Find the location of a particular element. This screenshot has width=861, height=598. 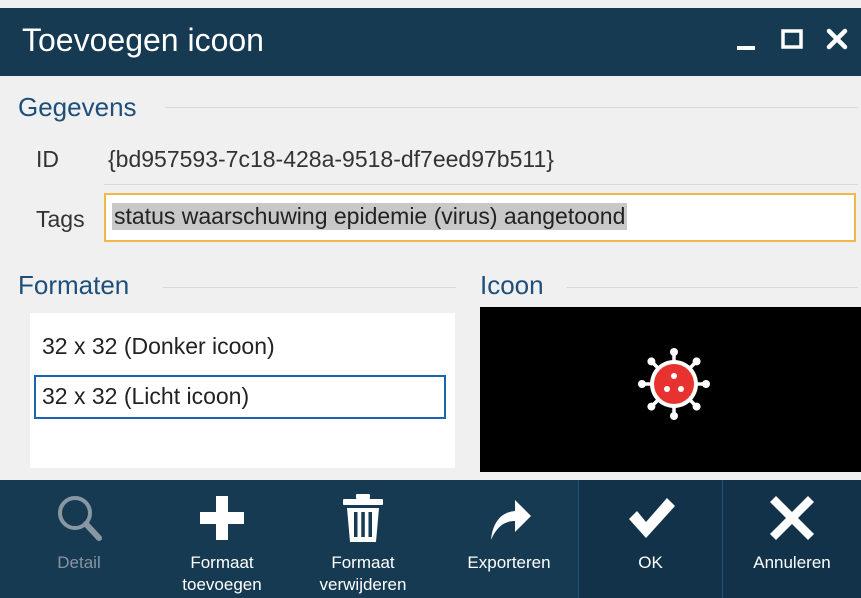

gegevens-divider is located at coordinates (511, 107).